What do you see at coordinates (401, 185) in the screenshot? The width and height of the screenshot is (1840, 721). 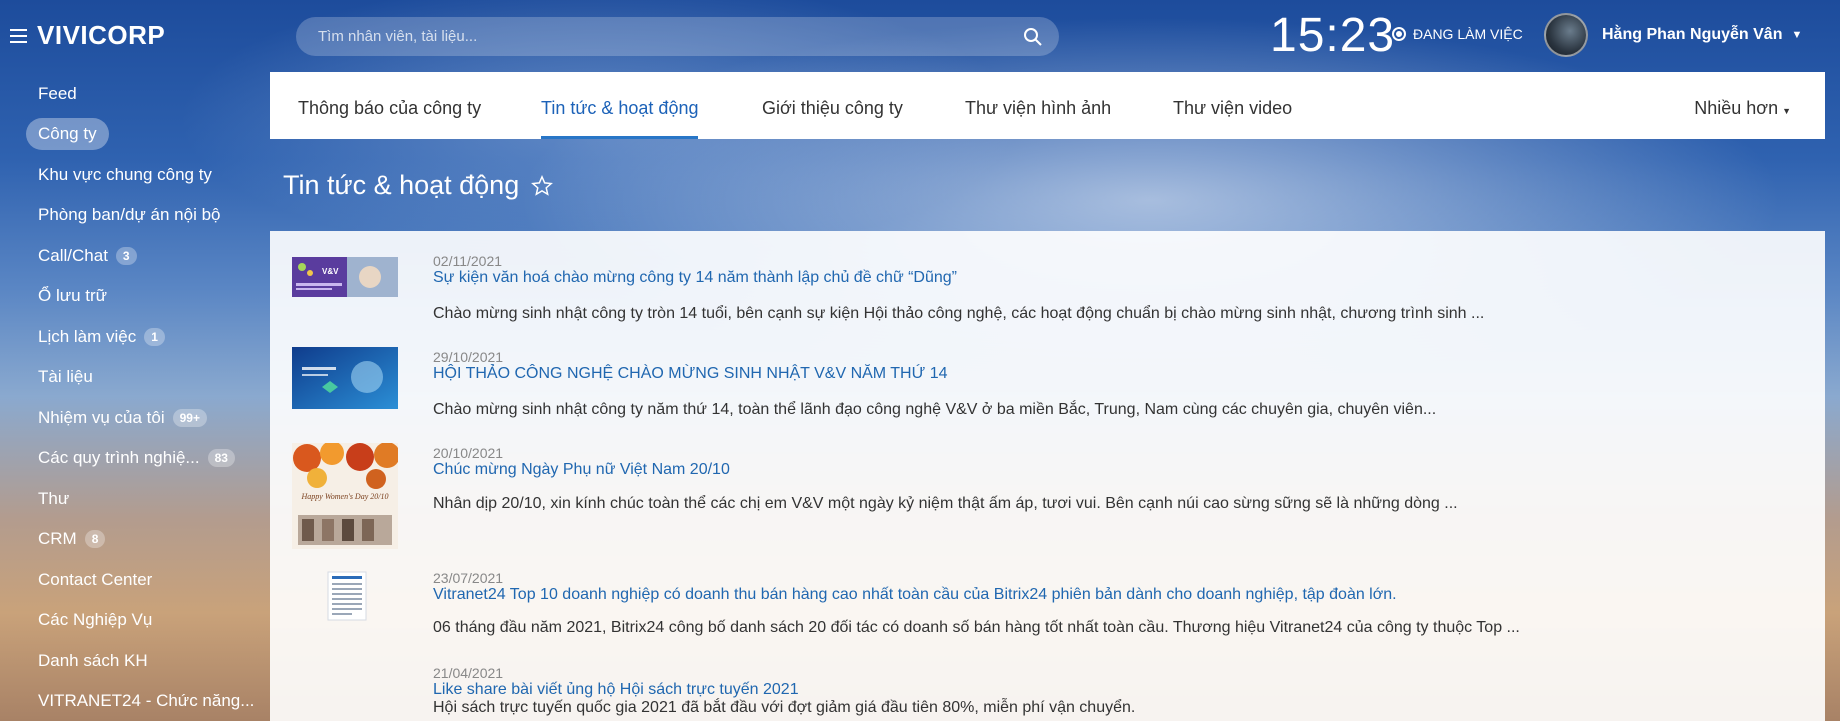 I see `page-title-text: Tin tức & hoạt động` at bounding box center [401, 185].